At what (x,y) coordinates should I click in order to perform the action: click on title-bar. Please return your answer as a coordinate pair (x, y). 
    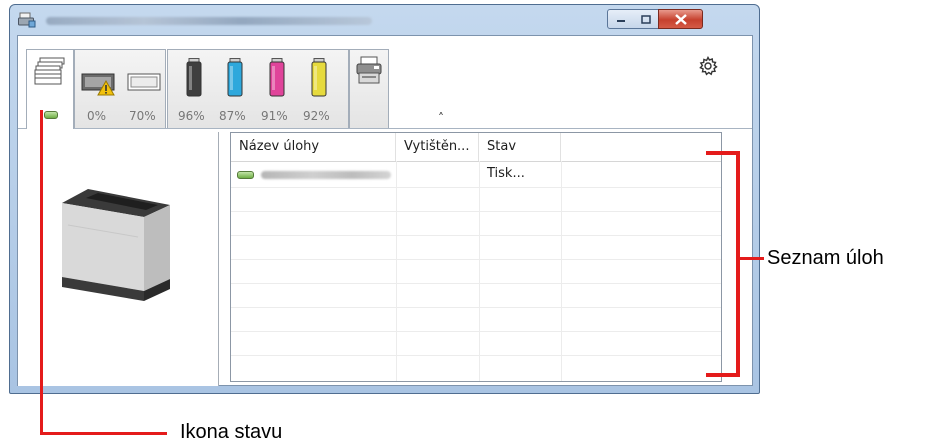
    Looking at the image, I should click on (384, 20).